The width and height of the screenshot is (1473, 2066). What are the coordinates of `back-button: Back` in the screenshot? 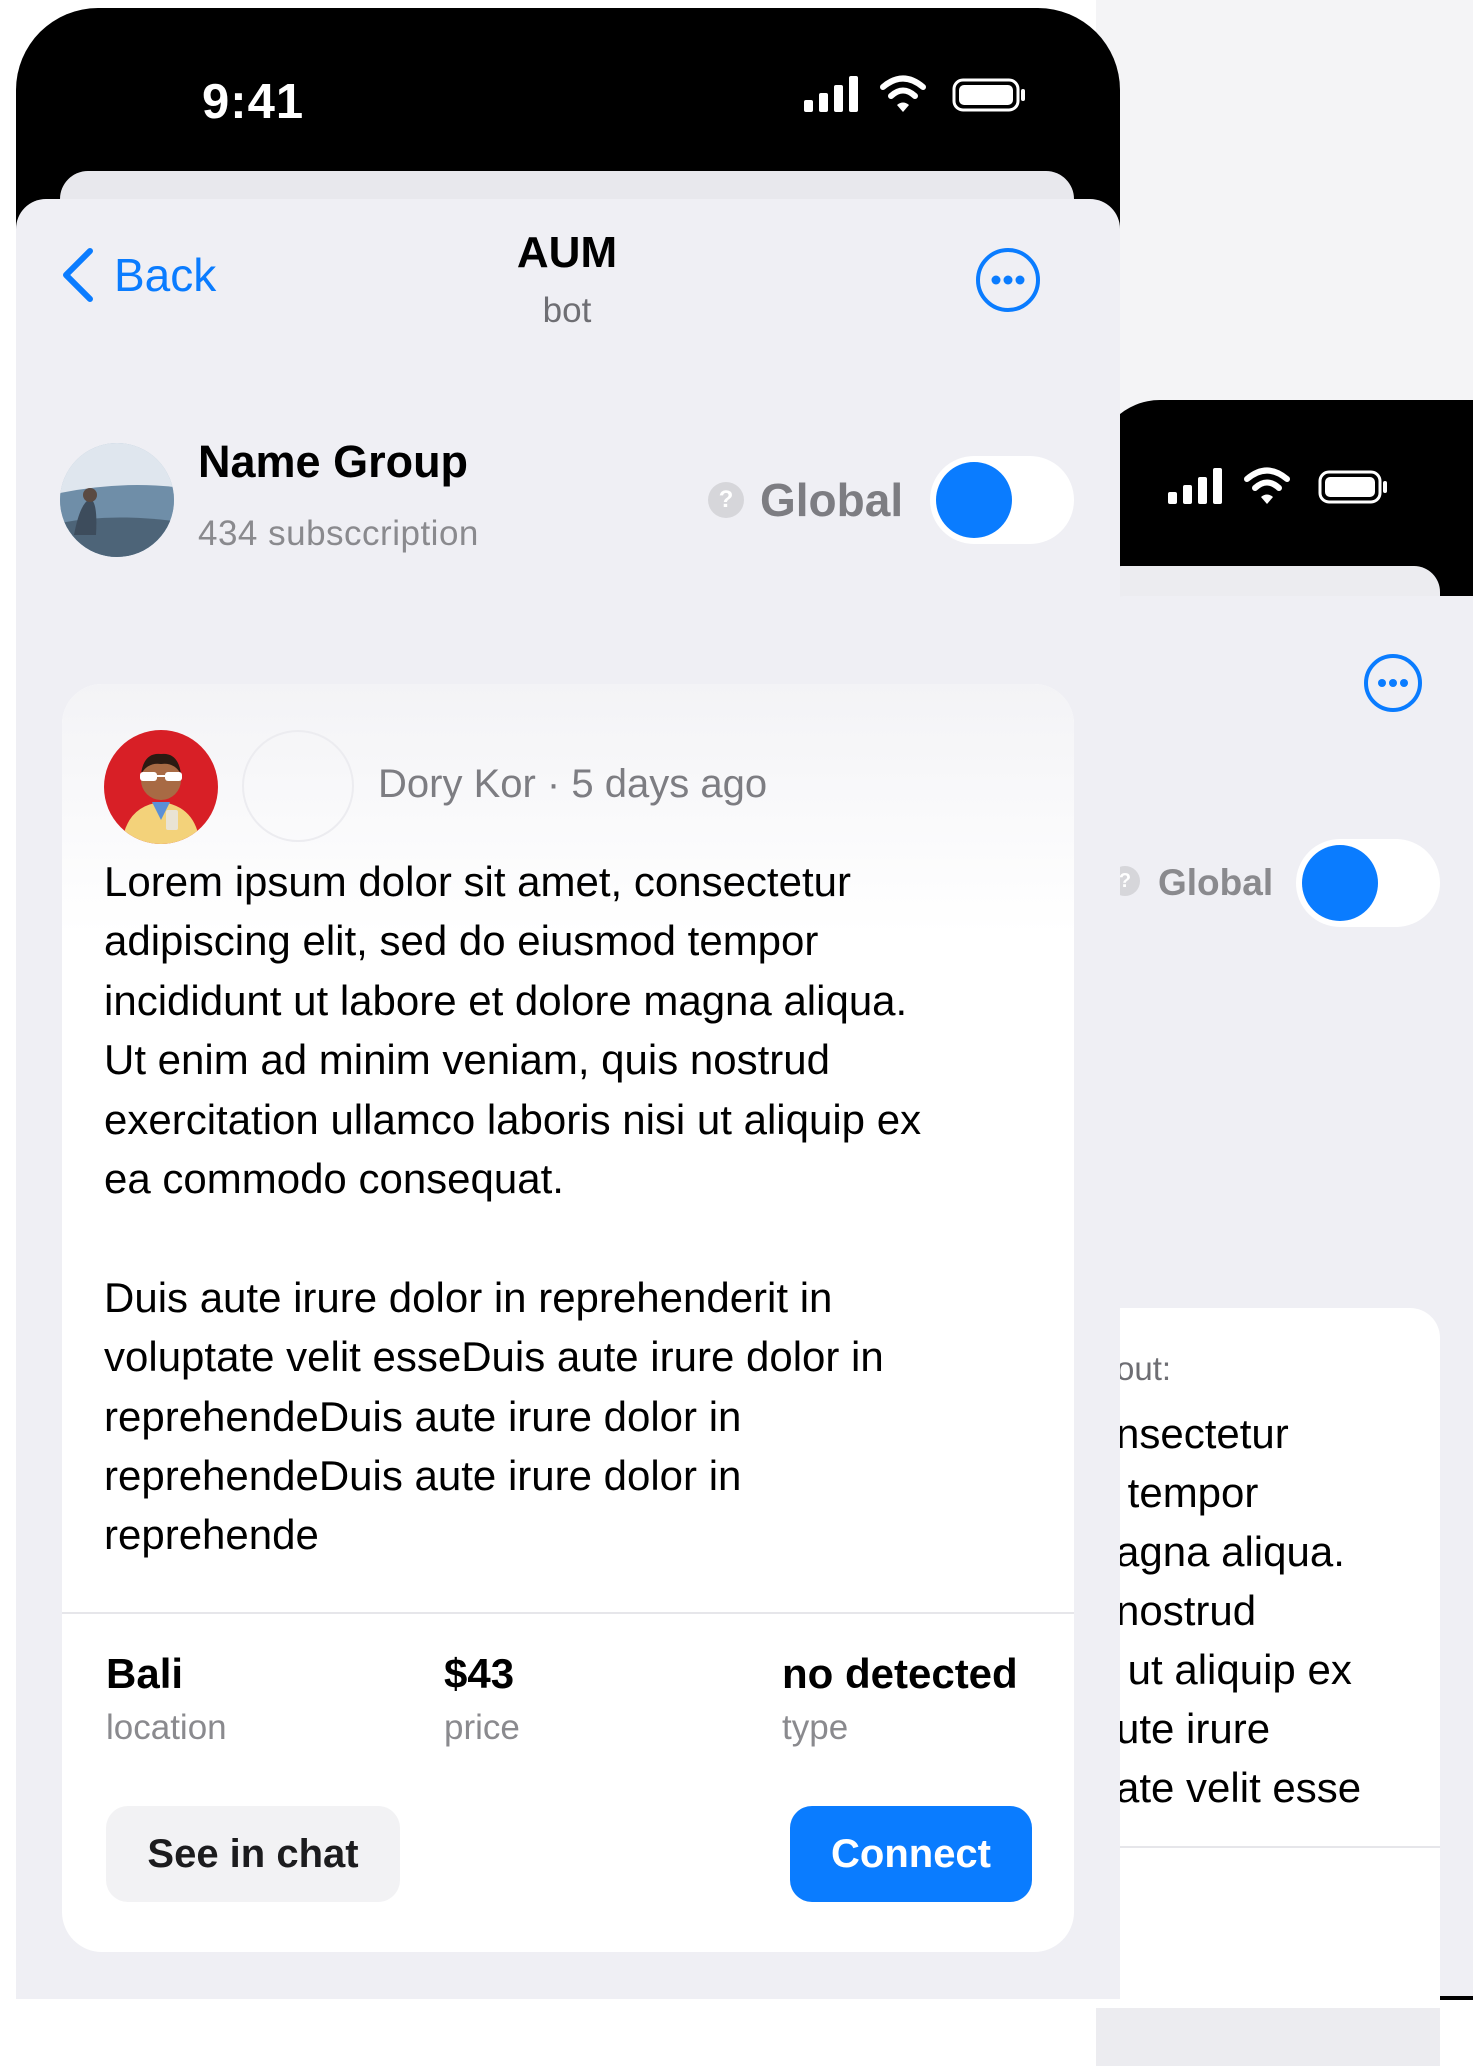 It's located at (138, 275).